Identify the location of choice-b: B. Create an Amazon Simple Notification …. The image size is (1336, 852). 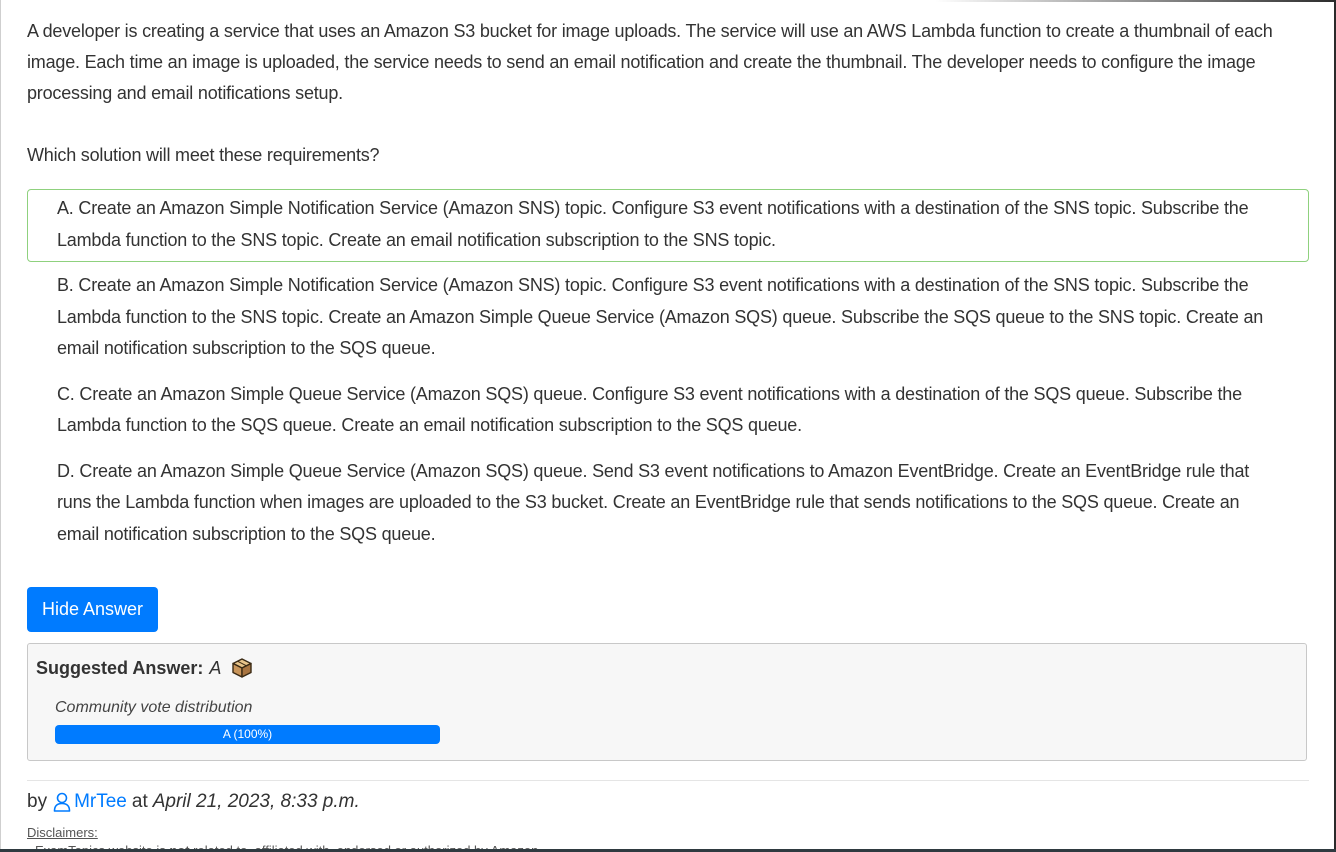
(668, 318).